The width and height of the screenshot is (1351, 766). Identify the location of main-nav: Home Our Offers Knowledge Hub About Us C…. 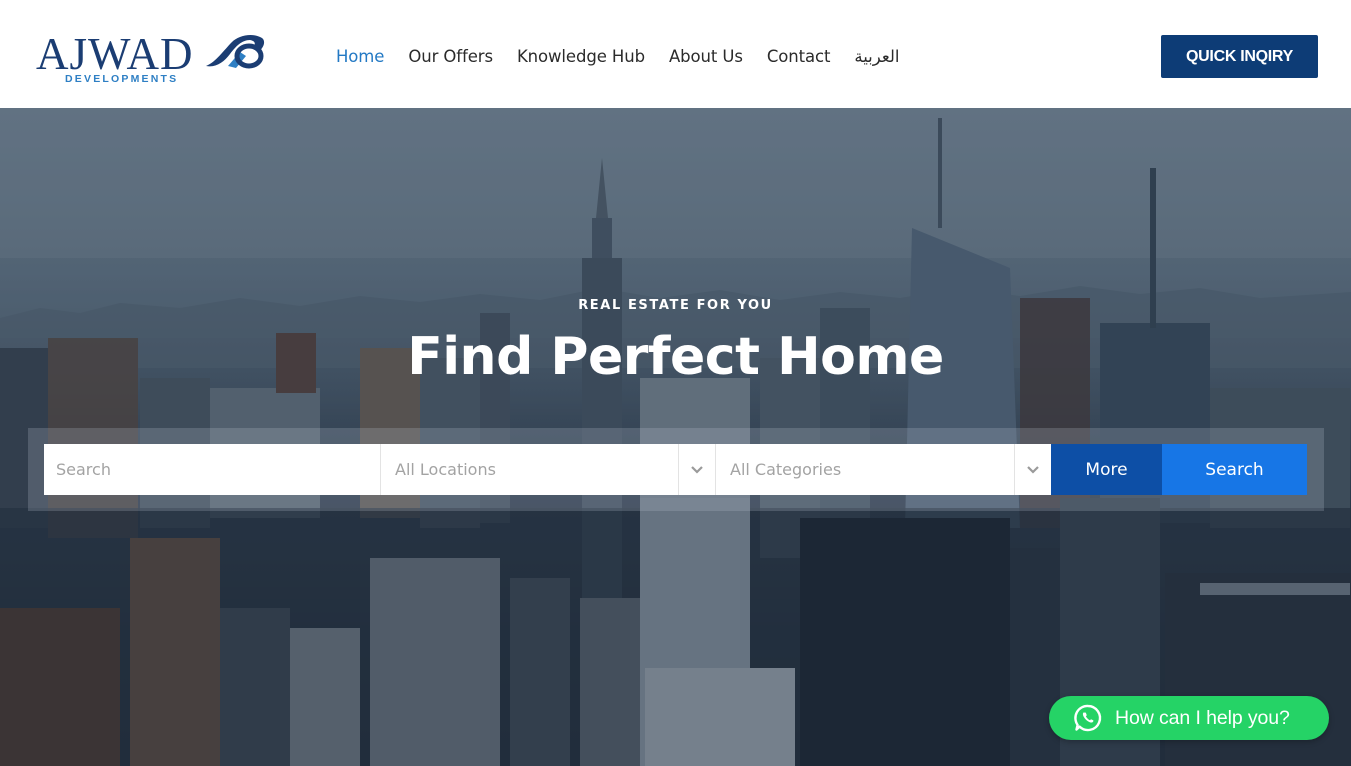
(618, 56).